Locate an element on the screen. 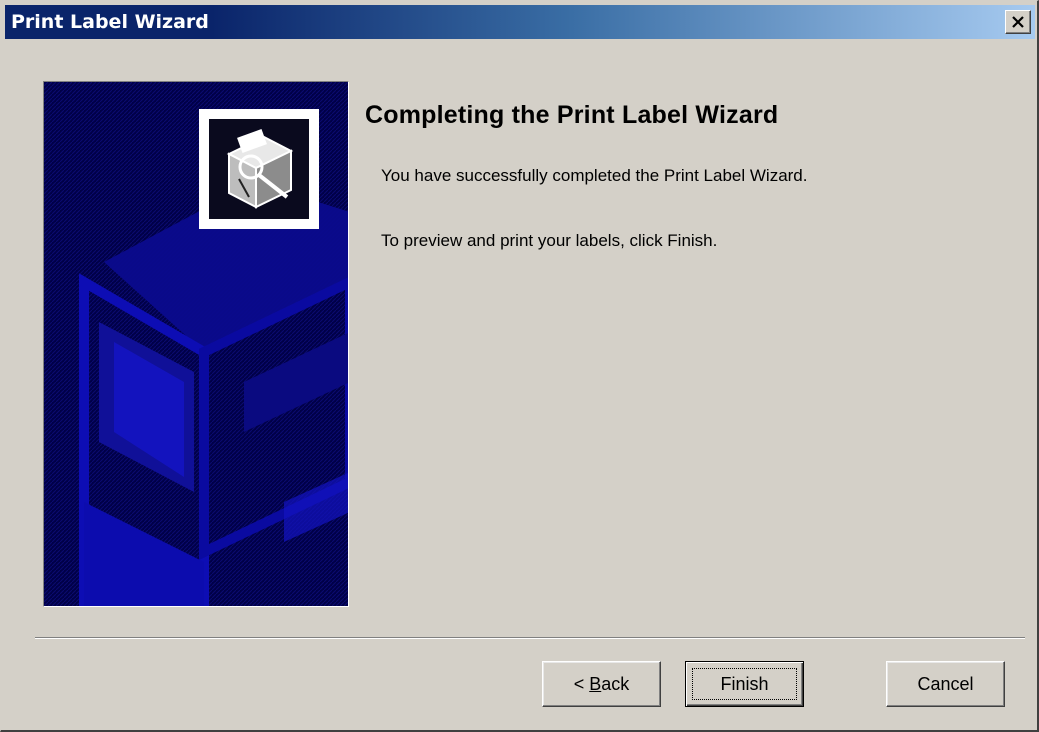 This screenshot has height=732, width=1039. finish-button: Finish is located at coordinates (744, 684).